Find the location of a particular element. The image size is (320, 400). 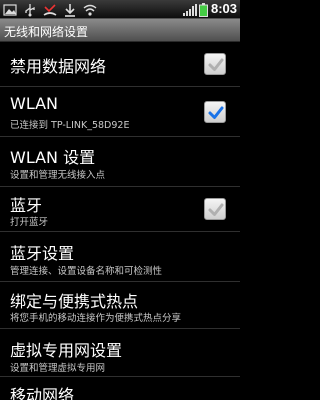

setting-mobile-network: 移动网络 is located at coordinates (120, 388).